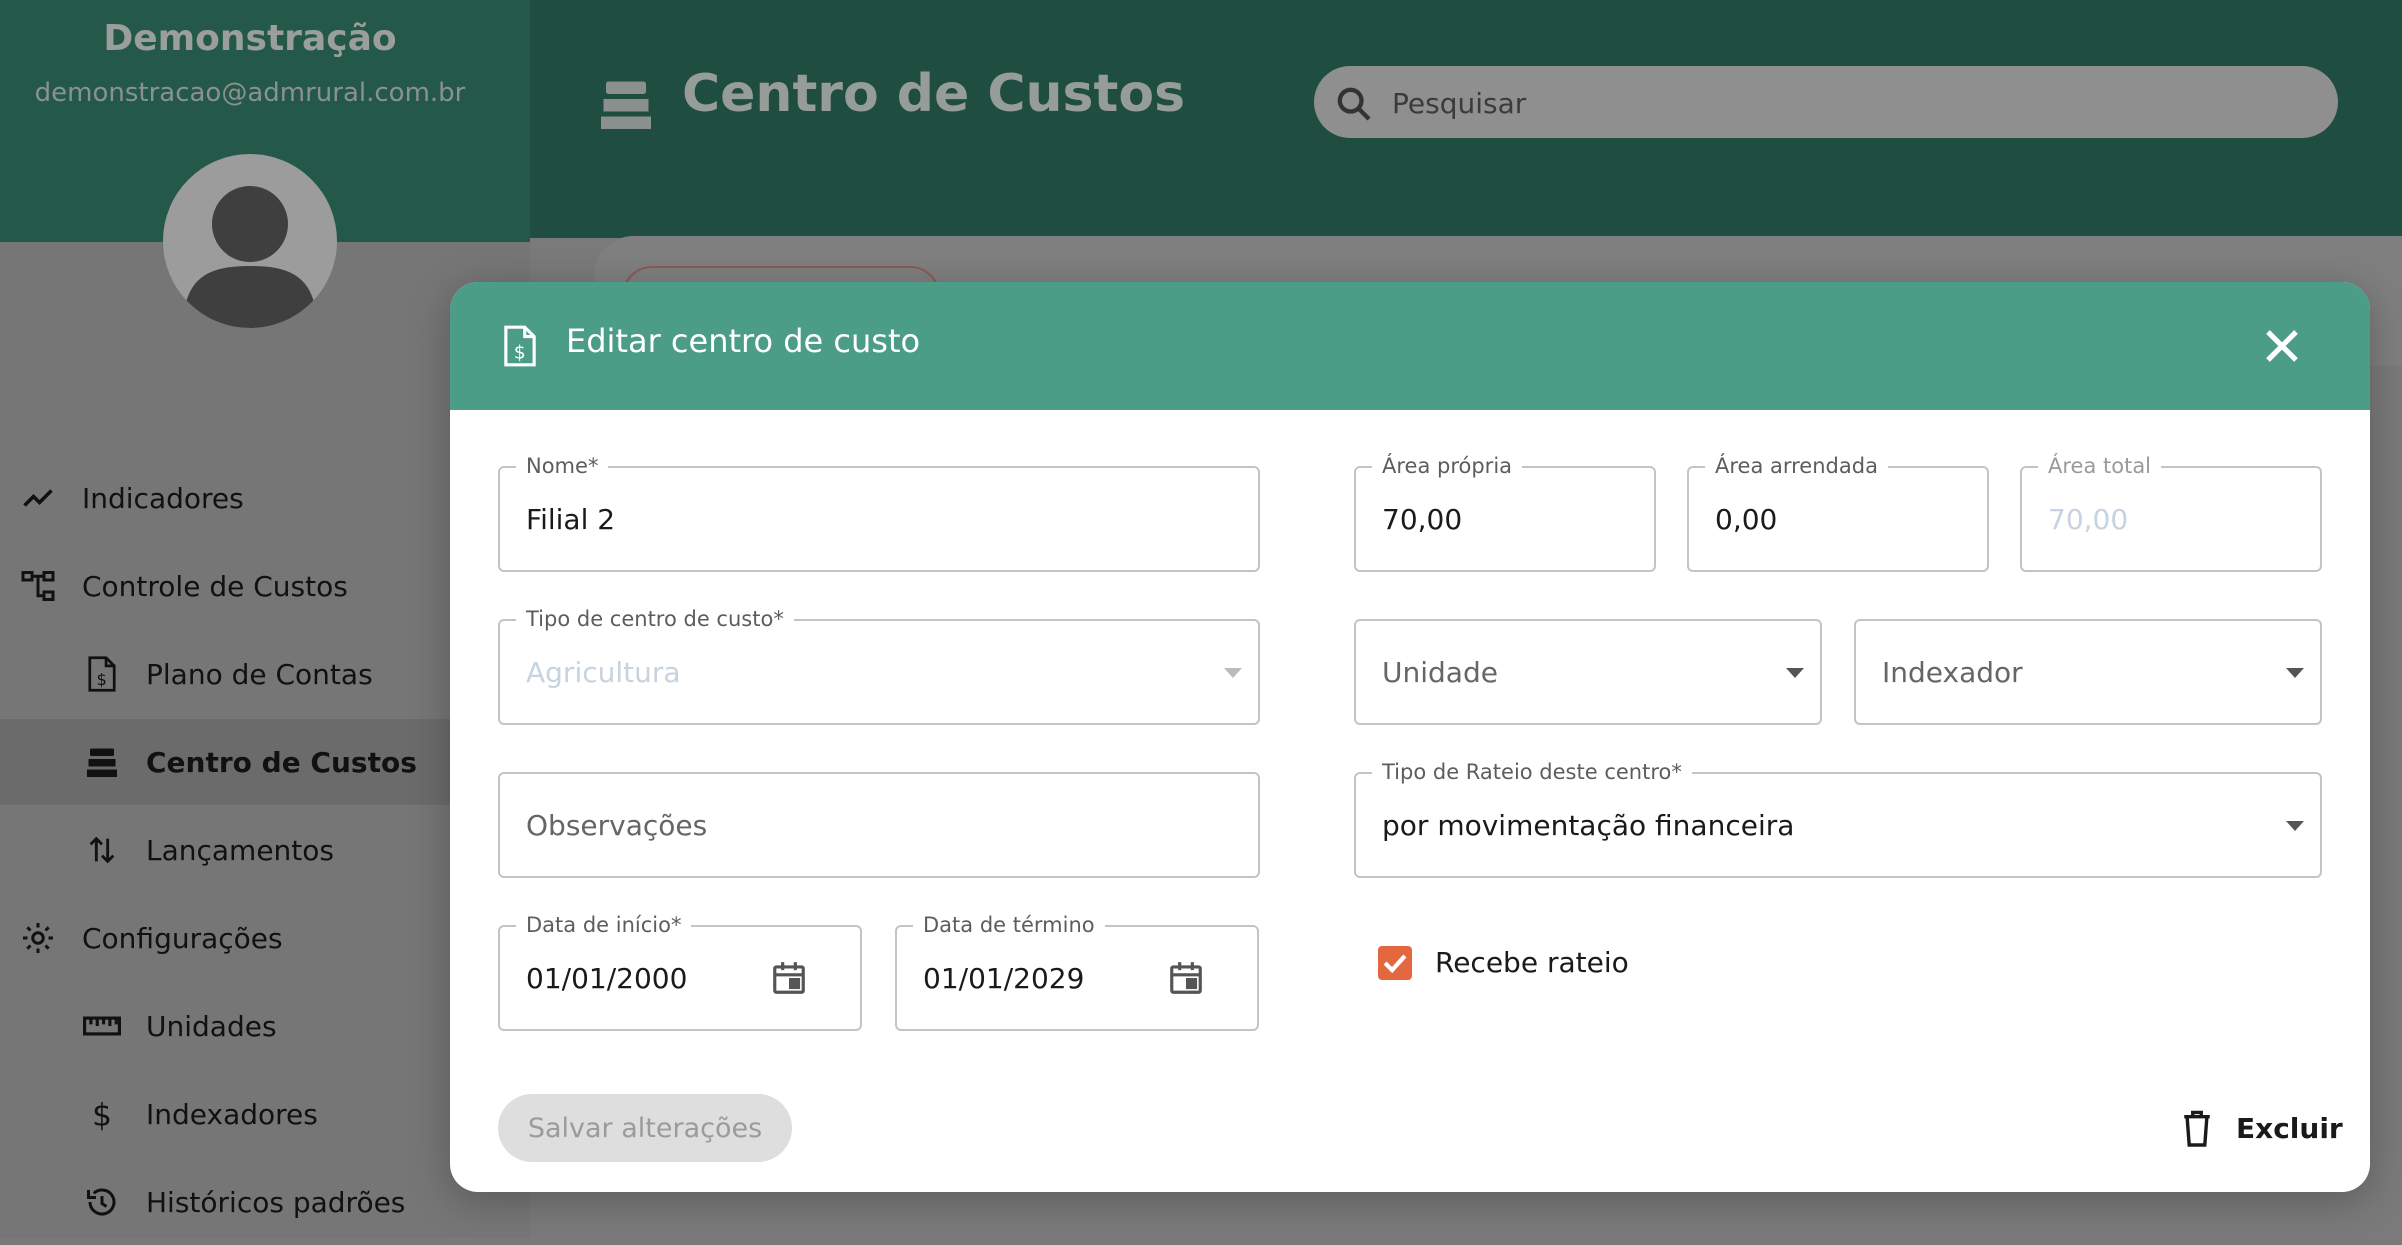 Image resolution: width=2402 pixels, height=1245 pixels. Describe the element at coordinates (102, 850) in the screenshot. I see `swap-vertical-icon` at that location.